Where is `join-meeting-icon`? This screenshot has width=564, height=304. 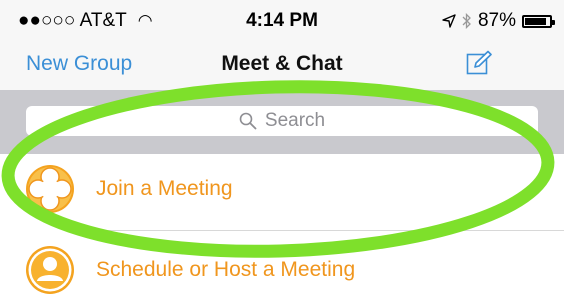
join-meeting-icon is located at coordinates (50, 189).